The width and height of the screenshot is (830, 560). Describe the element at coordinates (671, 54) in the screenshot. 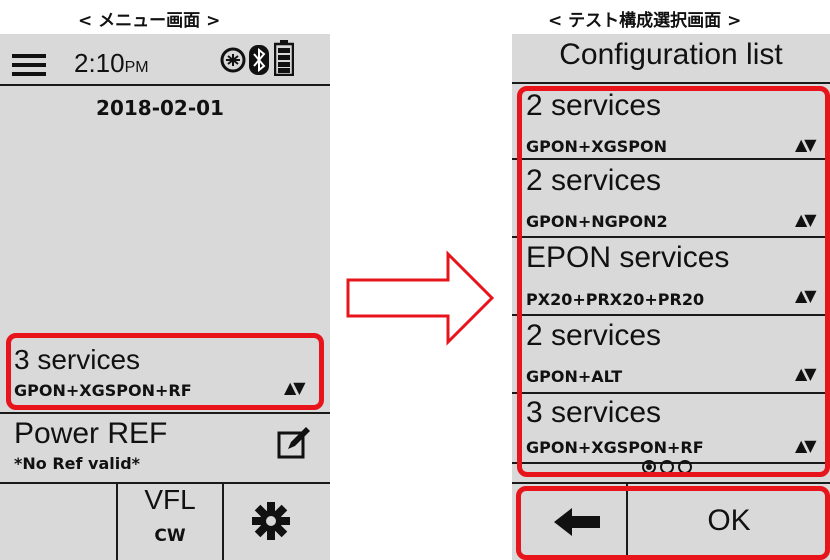

I see `config-screen-title: Configuration list` at that location.